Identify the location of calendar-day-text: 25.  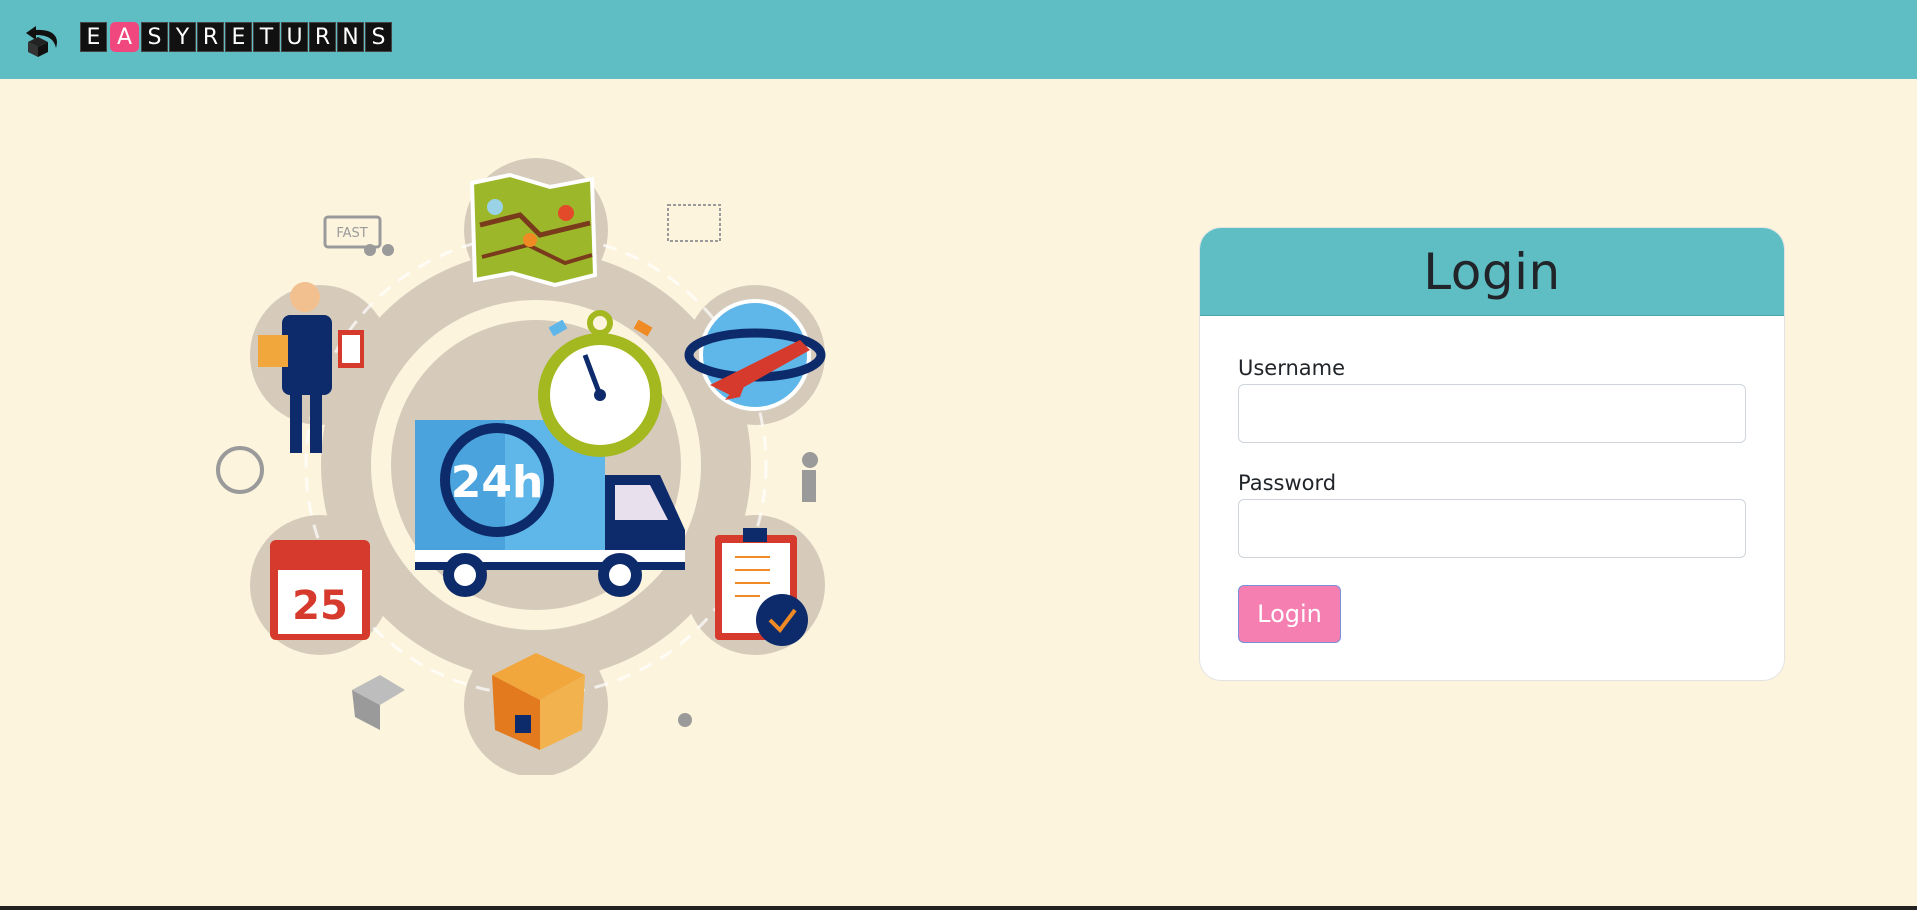
(320, 606).